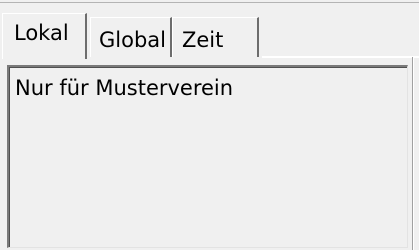 Image resolution: width=419 pixels, height=250 pixels. Describe the element at coordinates (41, 33) in the screenshot. I see `tab-lokal-label: Lokal` at that location.